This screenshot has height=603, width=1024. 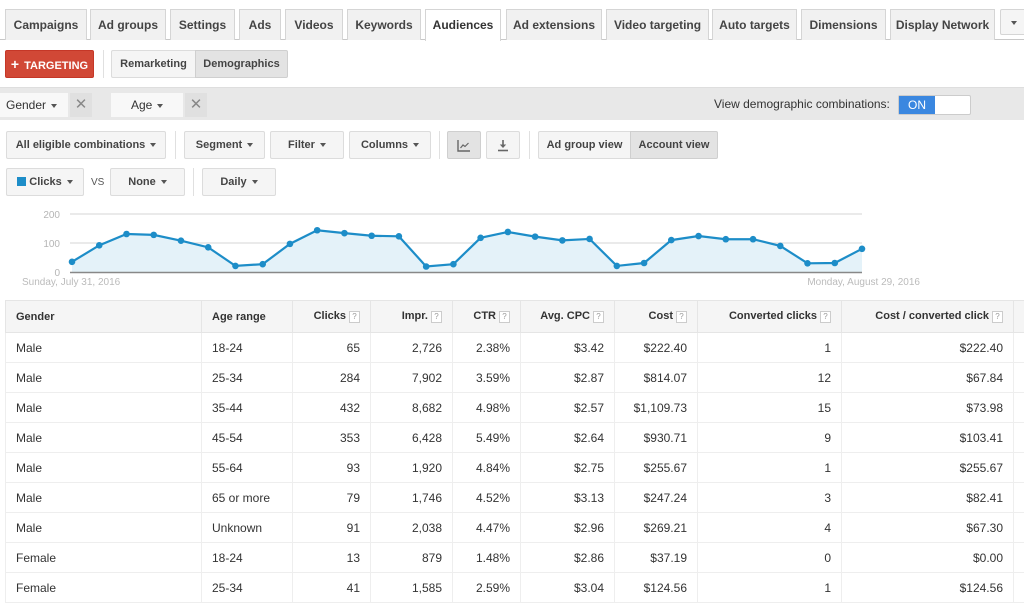 What do you see at coordinates (656, 317) in the screenshot?
I see `column-header-cost: Cost?` at bounding box center [656, 317].